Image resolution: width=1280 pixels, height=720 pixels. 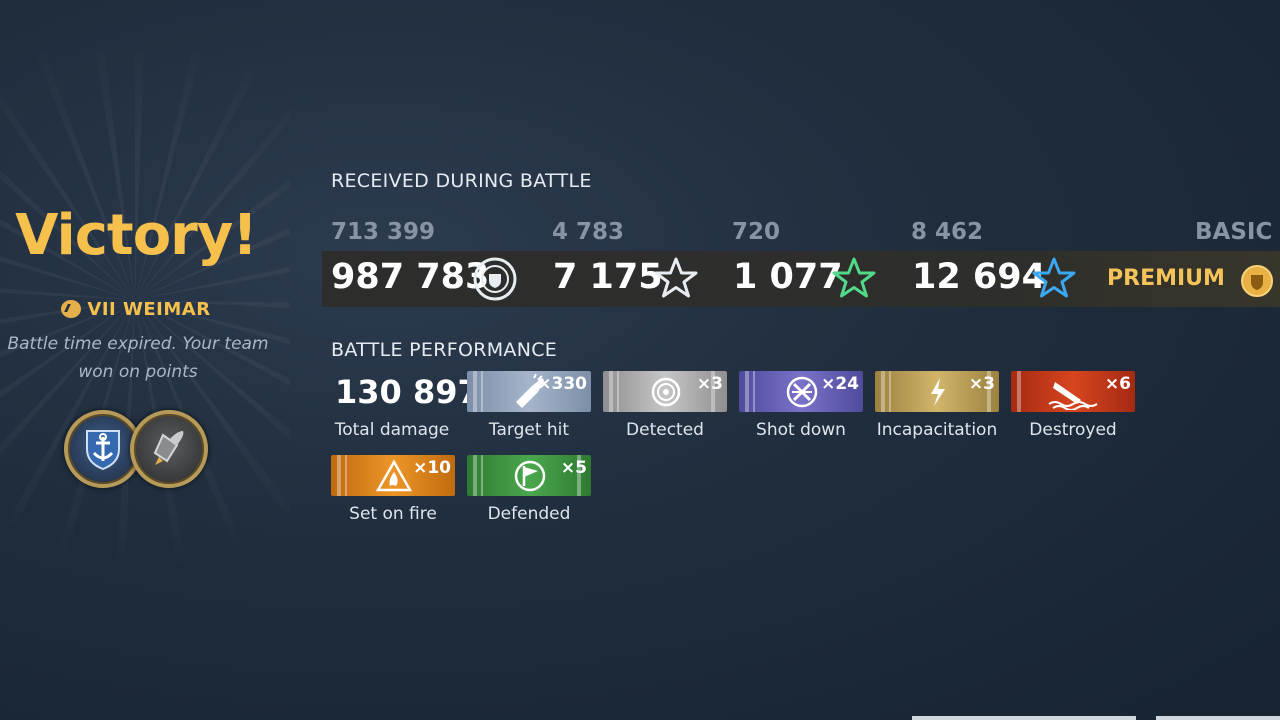 I want to click on ribbon-count: ×10, so click(x=432, y=468).